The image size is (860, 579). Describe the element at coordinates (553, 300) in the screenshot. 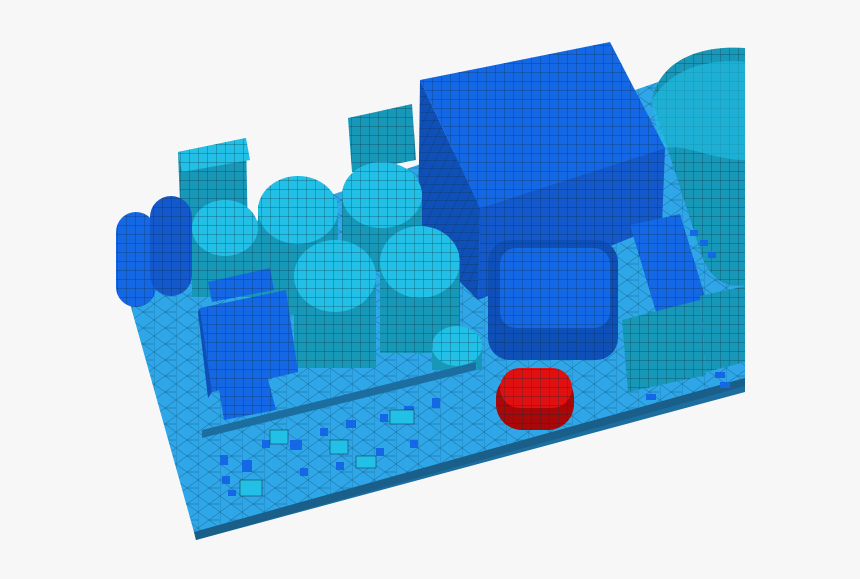

I see `blue-rounded-block` at that location.